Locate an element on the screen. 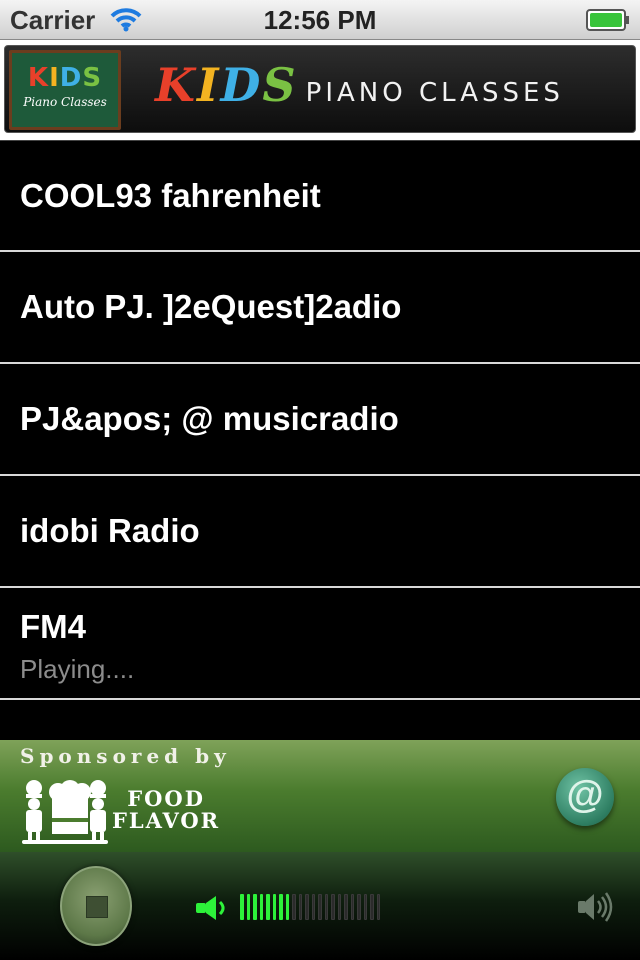  station-name: COOL93 fahrenheit is located at coordinates (170, 195).